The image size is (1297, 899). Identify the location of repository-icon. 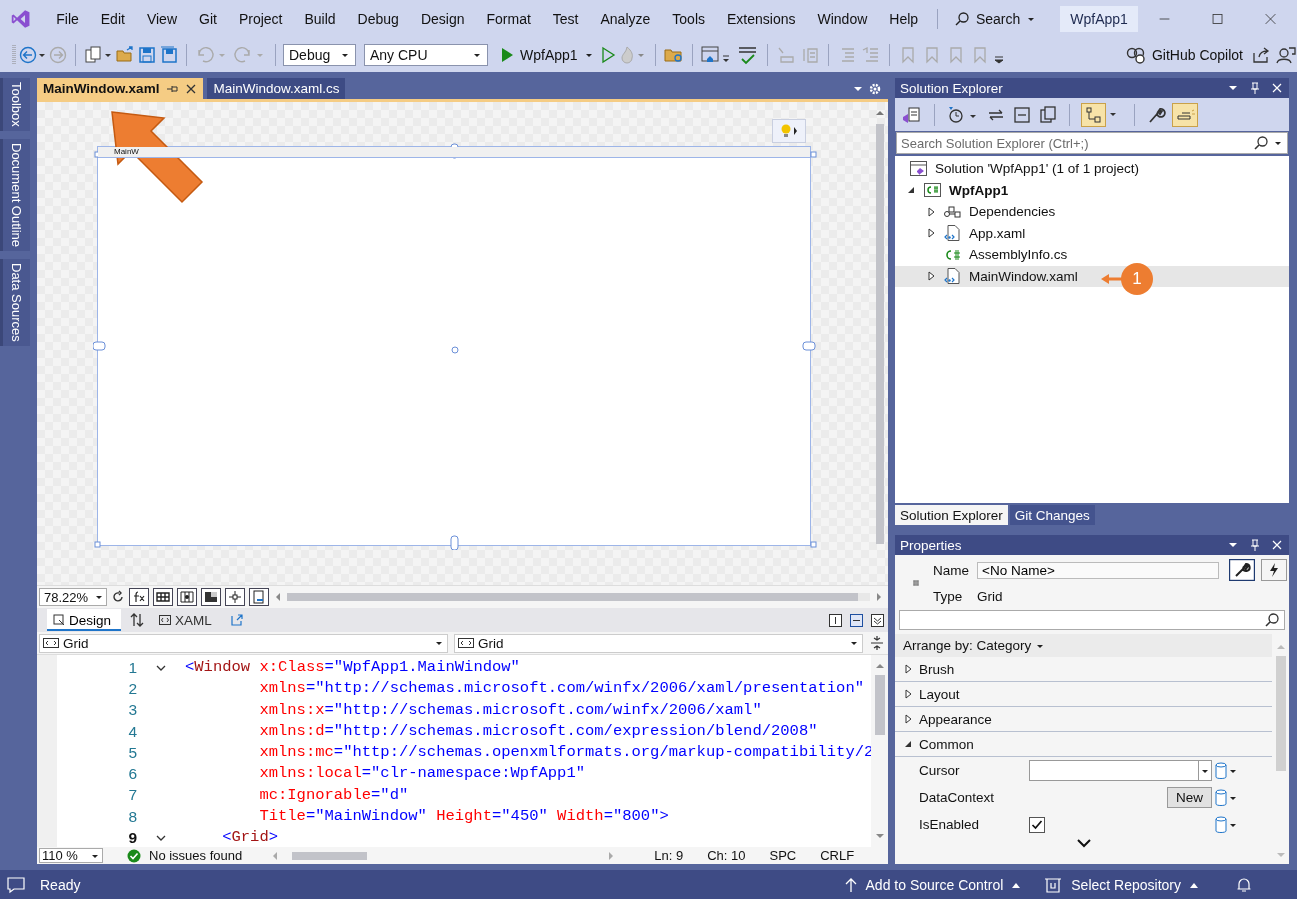
(1053, 884).